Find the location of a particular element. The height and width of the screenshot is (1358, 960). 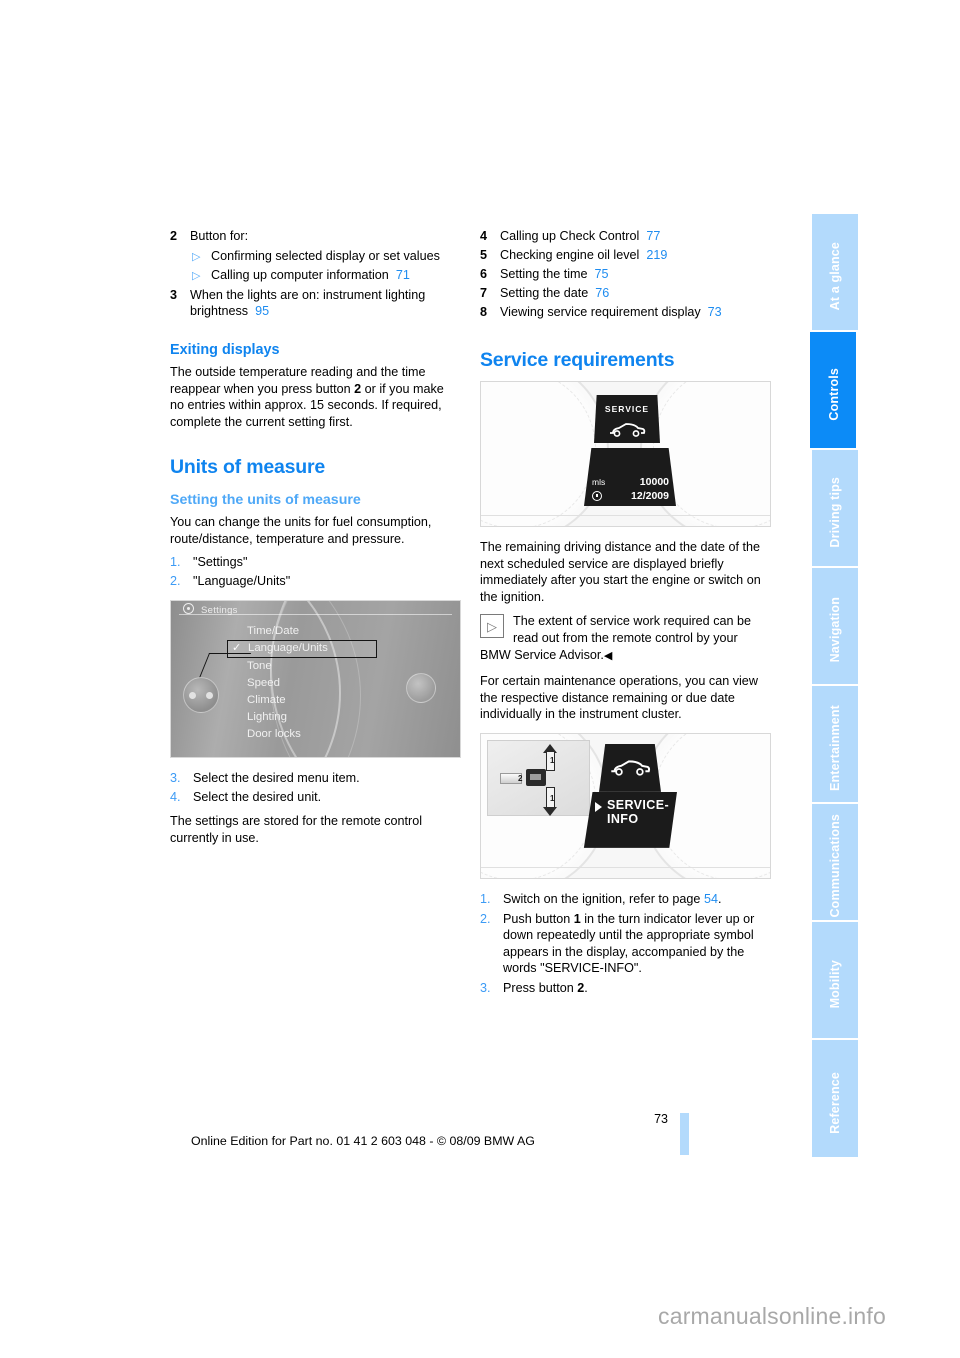

figure-service-requirement-display: SERVICE mls 10000 12/2009 is located at coordinates (625, 453).